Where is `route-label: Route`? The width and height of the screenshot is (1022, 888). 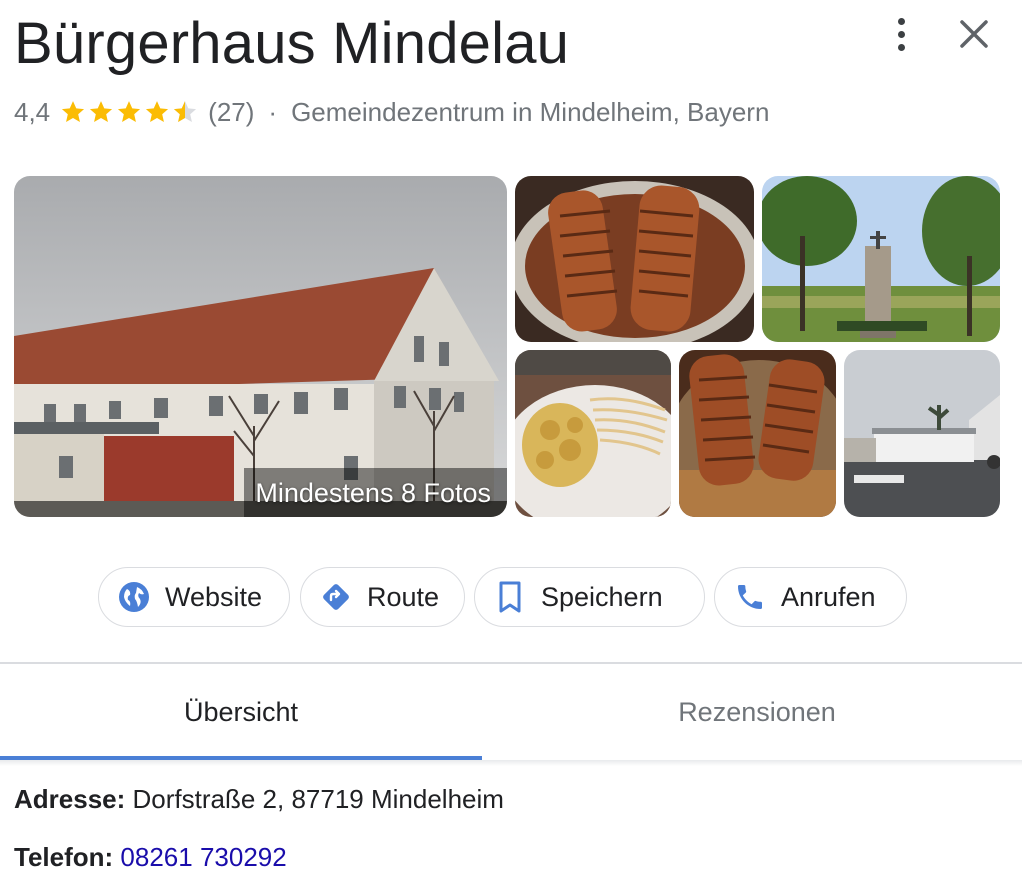 route-label: Route is located at coordinates (403, 596).